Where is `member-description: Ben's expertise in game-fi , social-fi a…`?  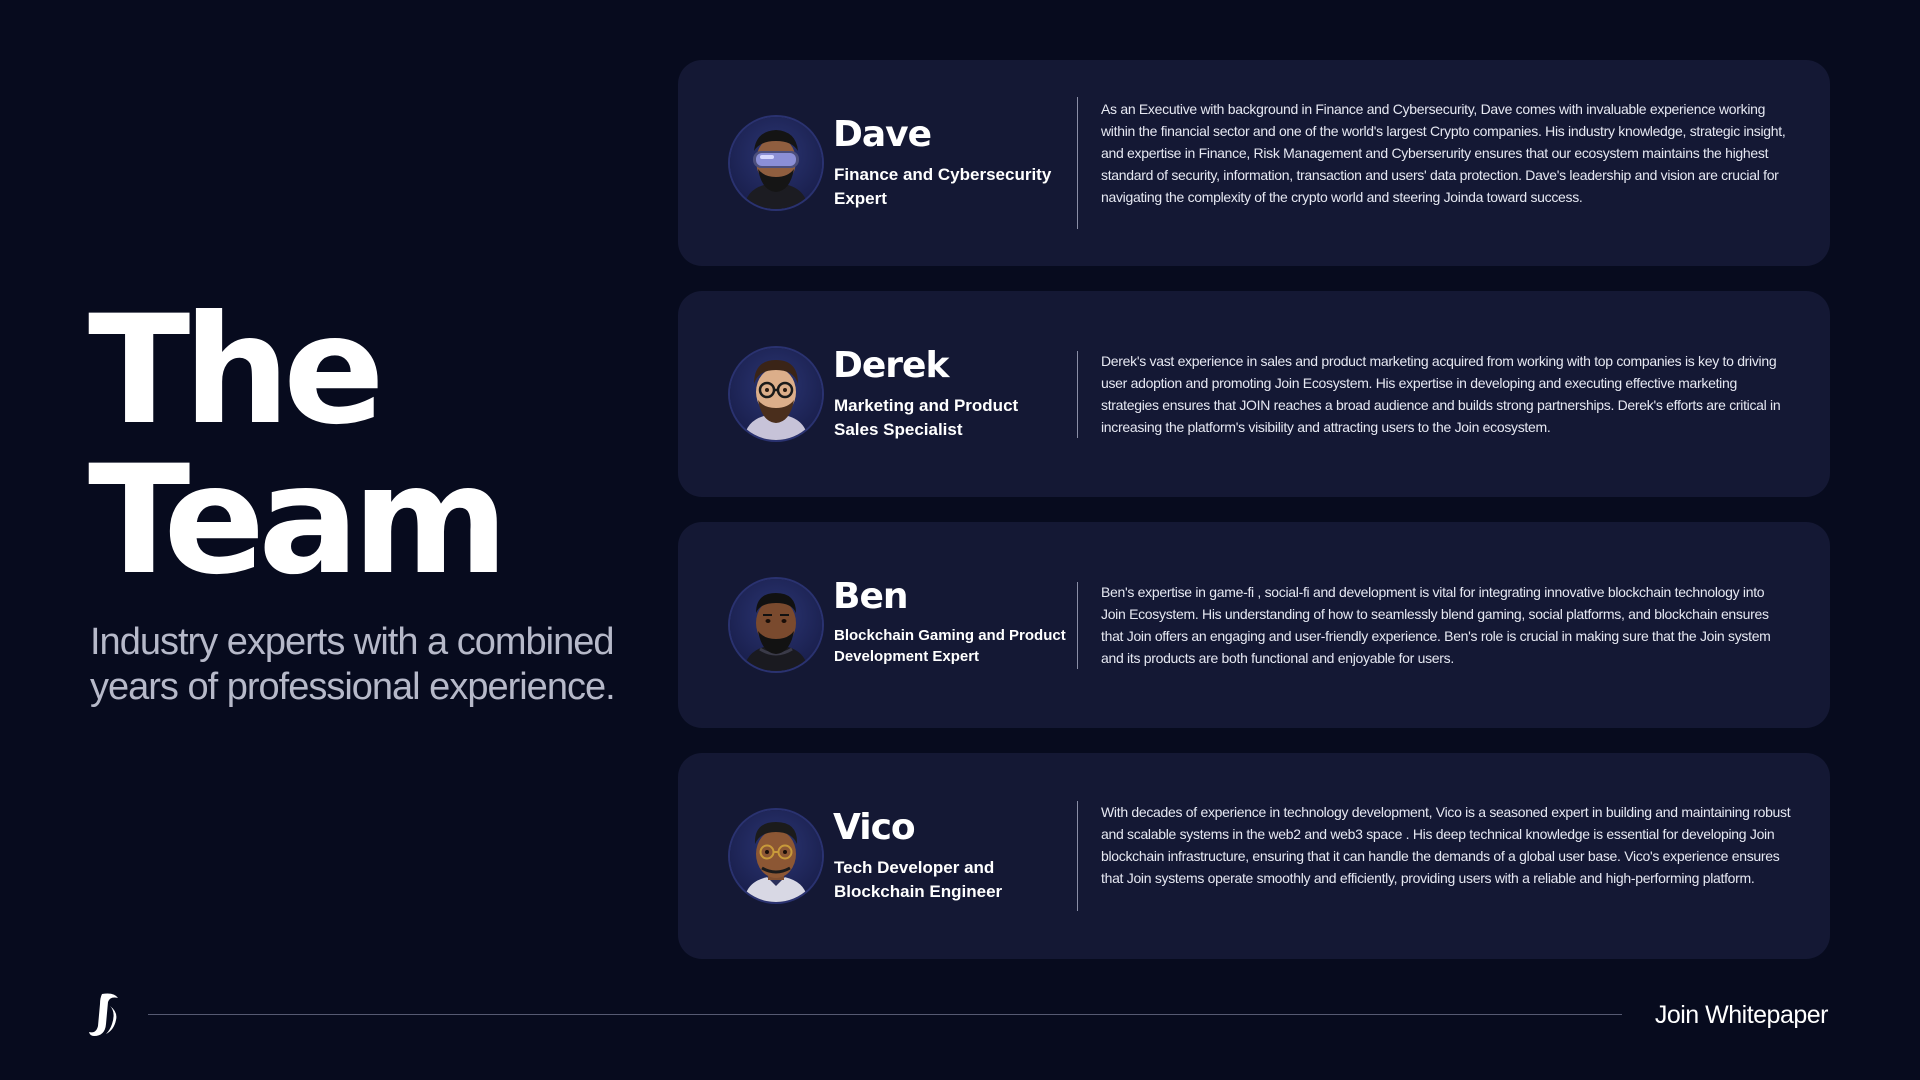
member-description: Ben's expertise in game-fi , social-fi a… is located at coordinates (1436, 625).